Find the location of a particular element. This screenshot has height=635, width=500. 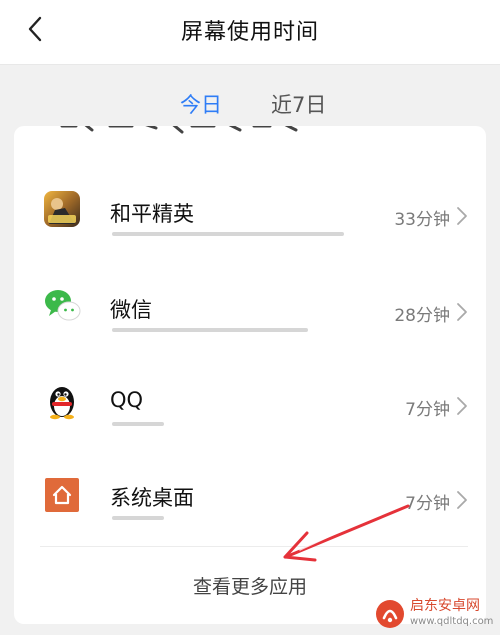

app-name: 和平精英 is located at coordinates (152, 214).